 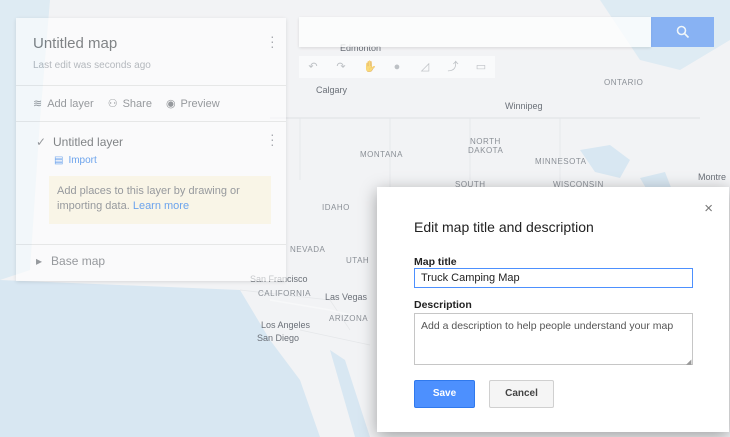 What do you see at coordinates (381, 154) in the screenshot?
I see `map-label-montana: MONTANA` at bounding box center [381, 154].